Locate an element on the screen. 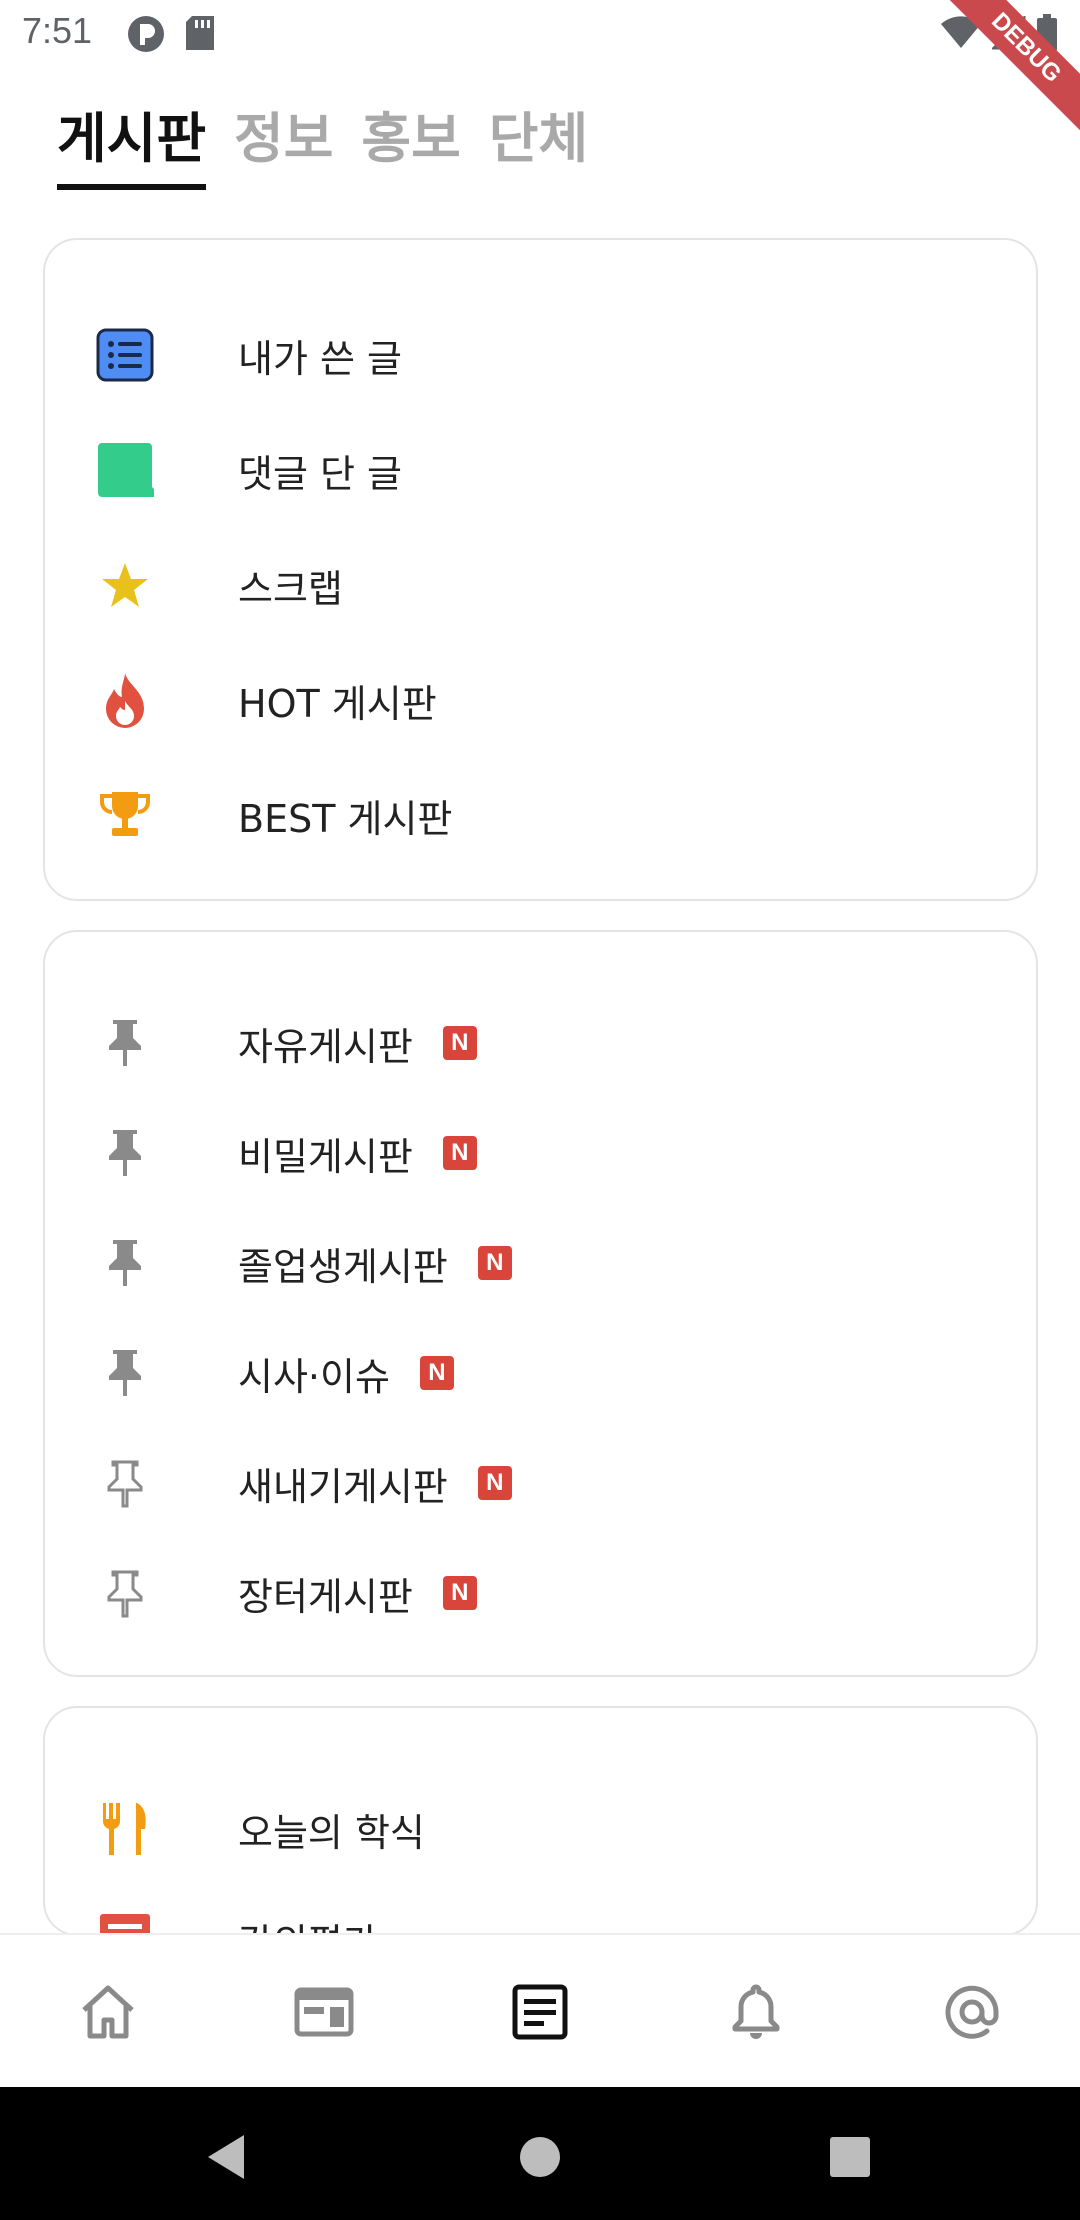 The width and height of the screenshot is (1080, 2220). campus-card: 오늘의 학식 강의평가 is located at coordinates (540, 1821).